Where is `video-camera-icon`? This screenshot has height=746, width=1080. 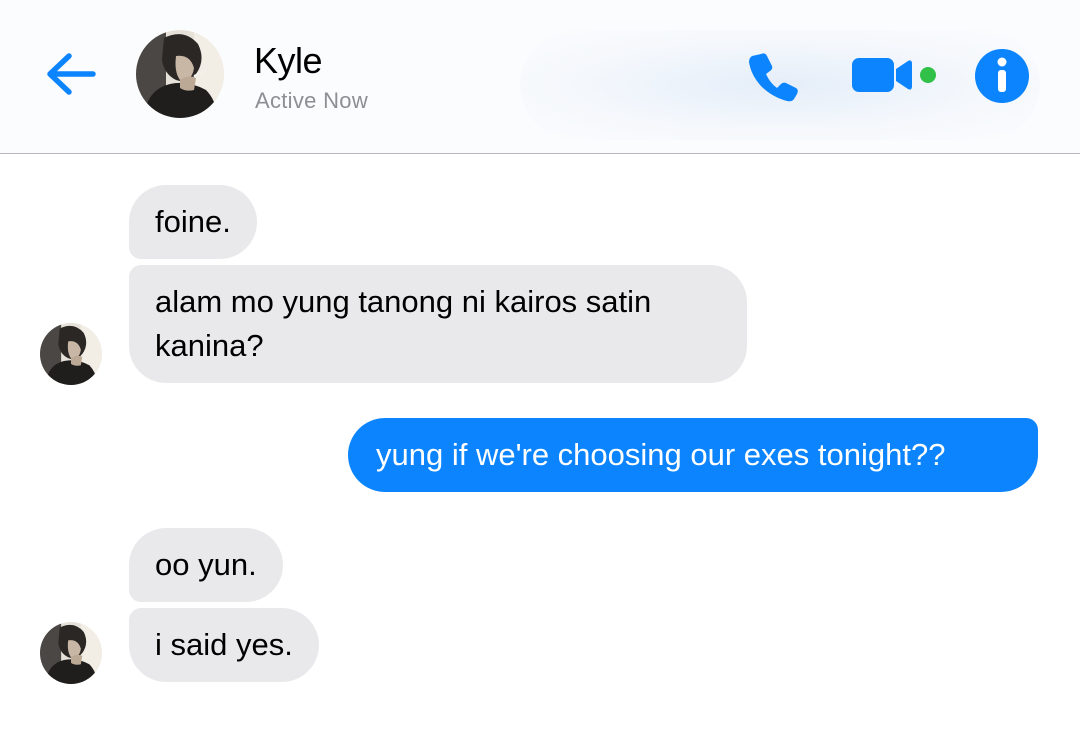
video-camera-icon is located at coordinates (894, 75).